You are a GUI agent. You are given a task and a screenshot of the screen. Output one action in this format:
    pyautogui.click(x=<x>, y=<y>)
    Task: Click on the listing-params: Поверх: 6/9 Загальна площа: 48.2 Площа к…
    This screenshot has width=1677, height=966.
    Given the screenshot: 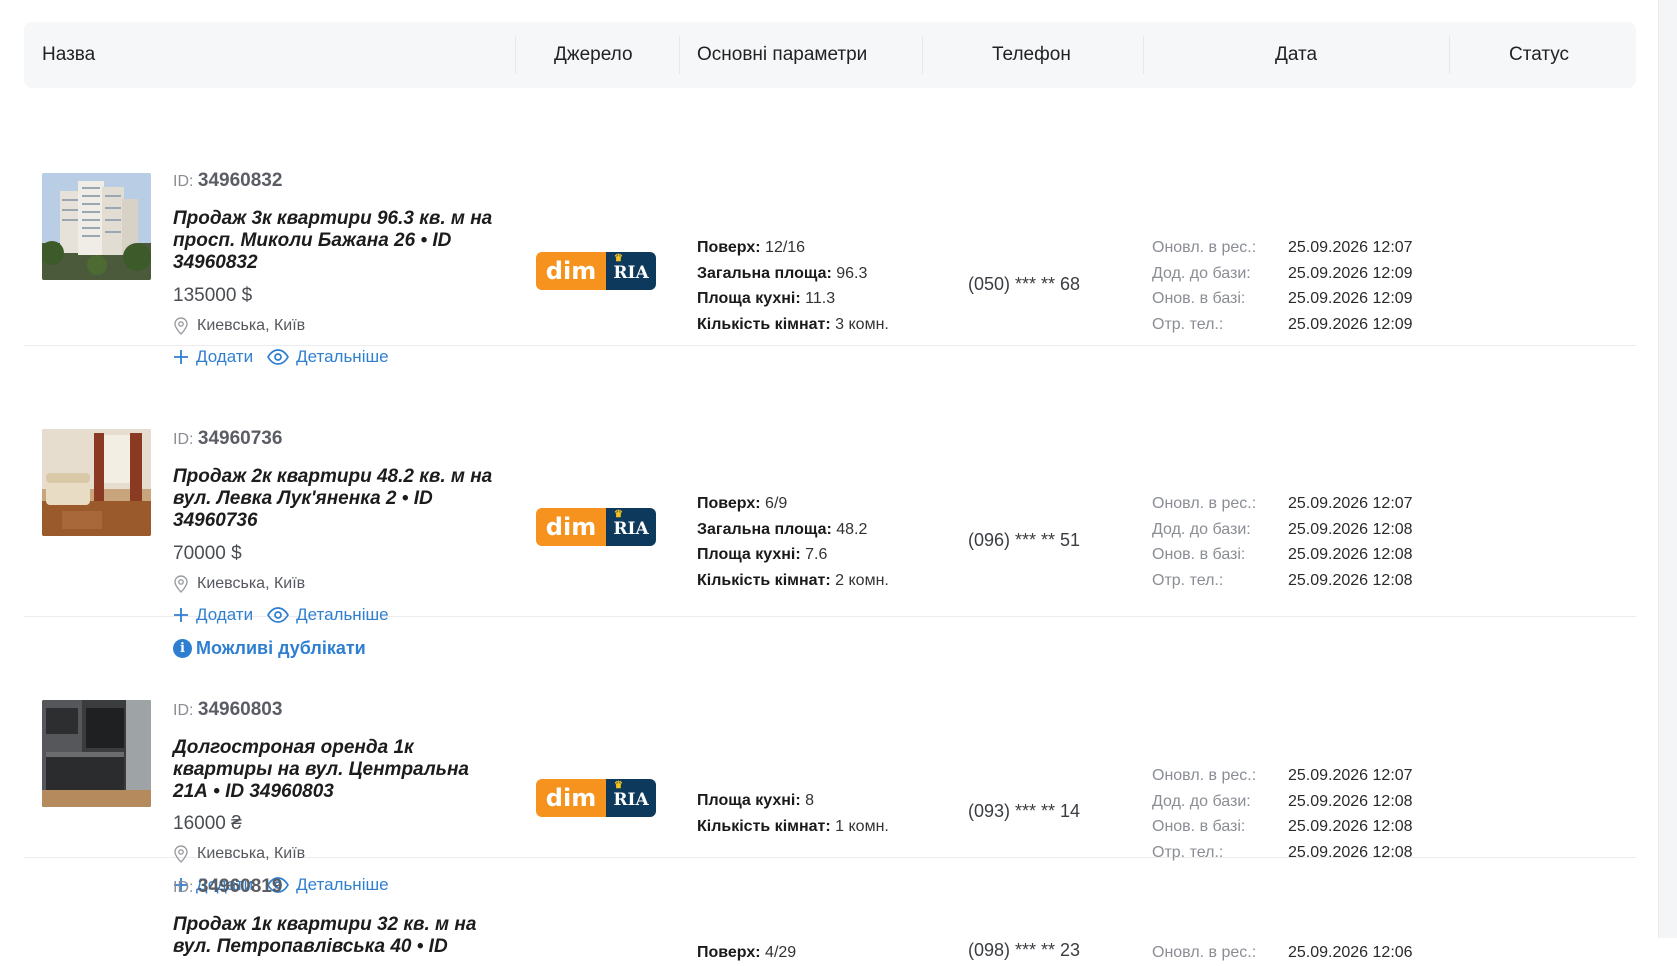 What is the action you would take?
    pyautogui.click(x=793, y=542)
    